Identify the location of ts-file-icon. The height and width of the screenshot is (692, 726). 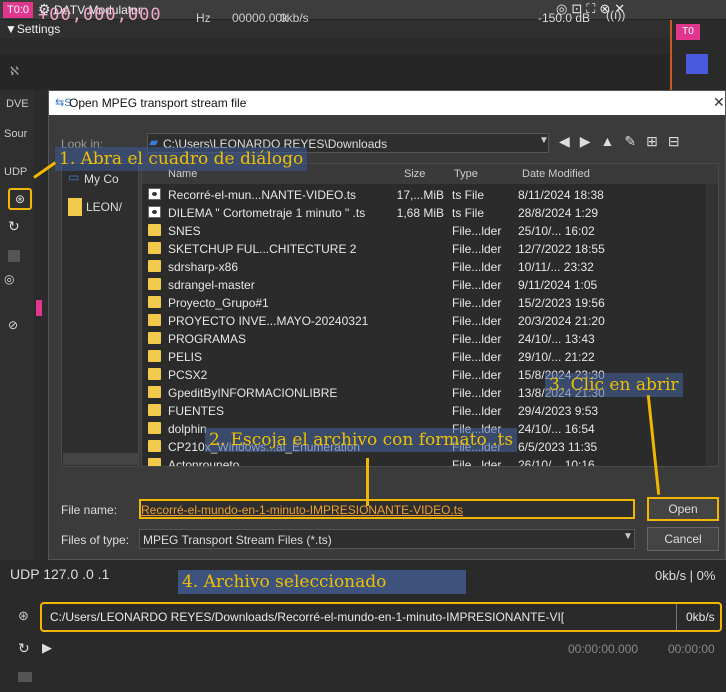
(154, 212).